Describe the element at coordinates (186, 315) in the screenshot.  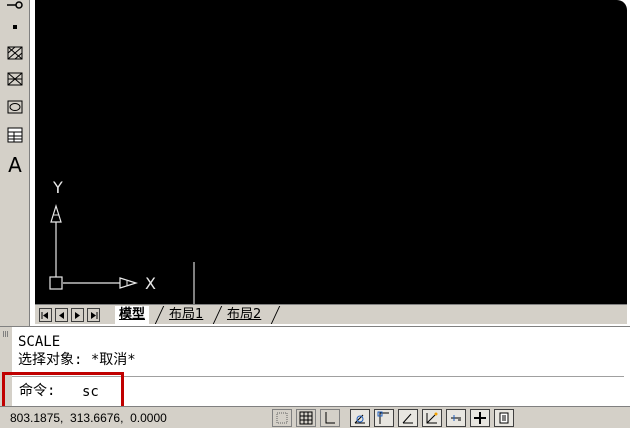
I see `tab-layout1: 布局1` at that location.